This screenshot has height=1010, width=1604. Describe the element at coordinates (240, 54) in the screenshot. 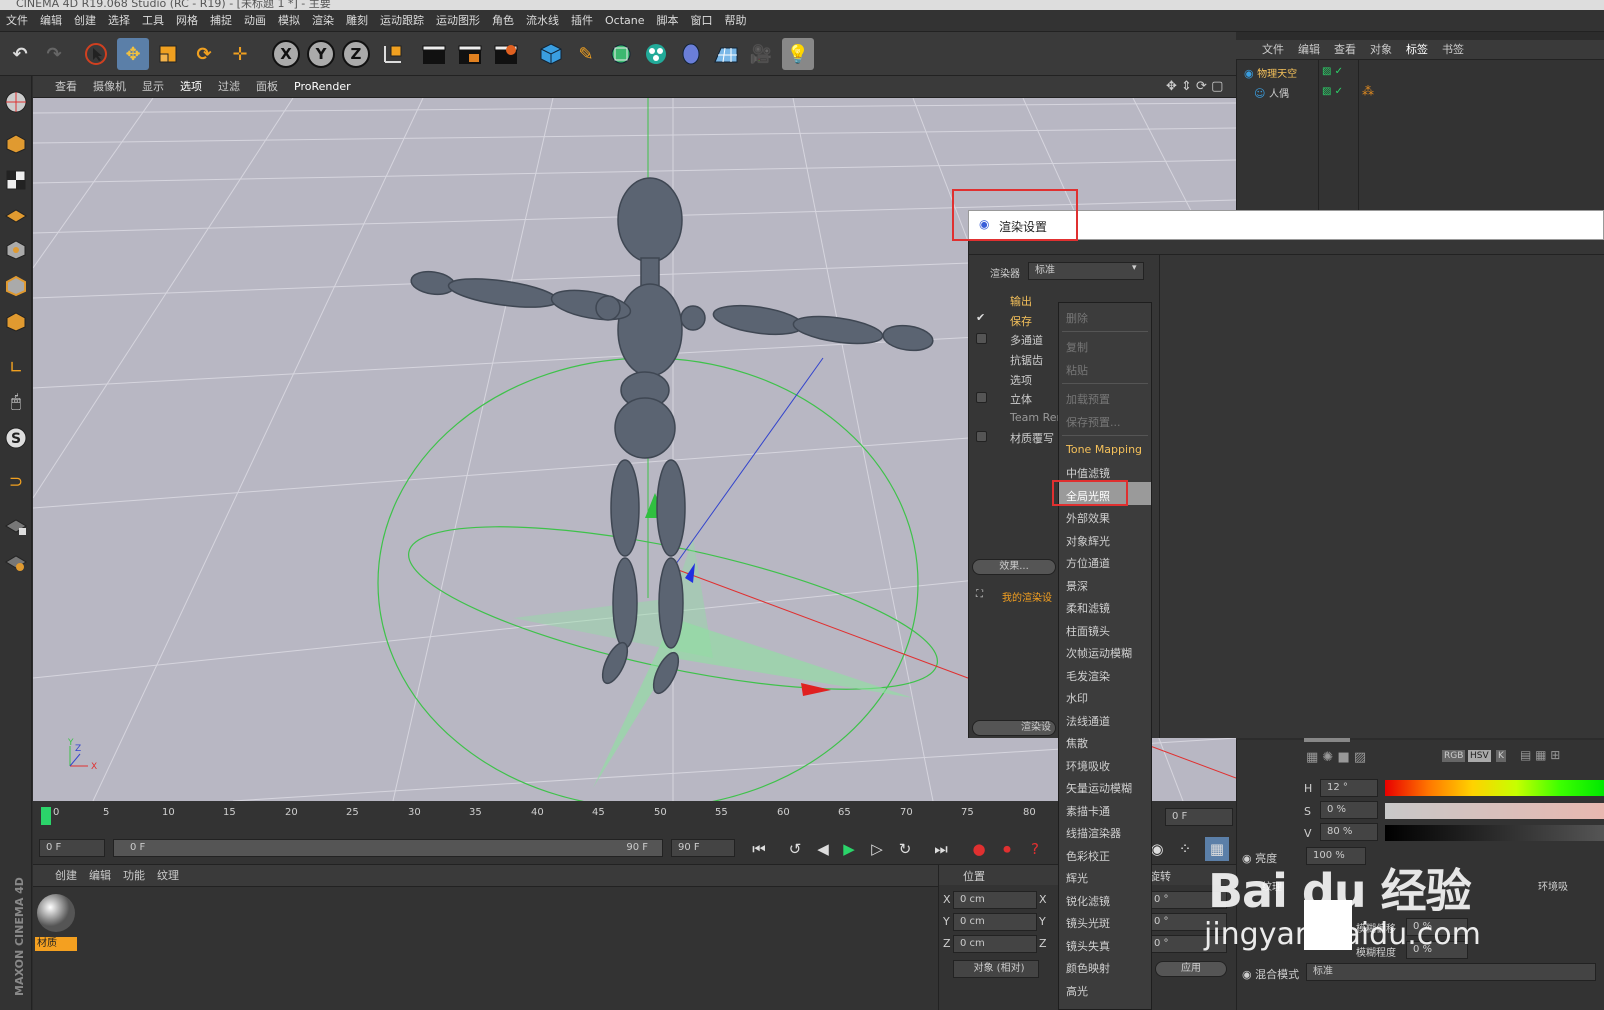

I see `last-tool-icon: ✛` at that location.